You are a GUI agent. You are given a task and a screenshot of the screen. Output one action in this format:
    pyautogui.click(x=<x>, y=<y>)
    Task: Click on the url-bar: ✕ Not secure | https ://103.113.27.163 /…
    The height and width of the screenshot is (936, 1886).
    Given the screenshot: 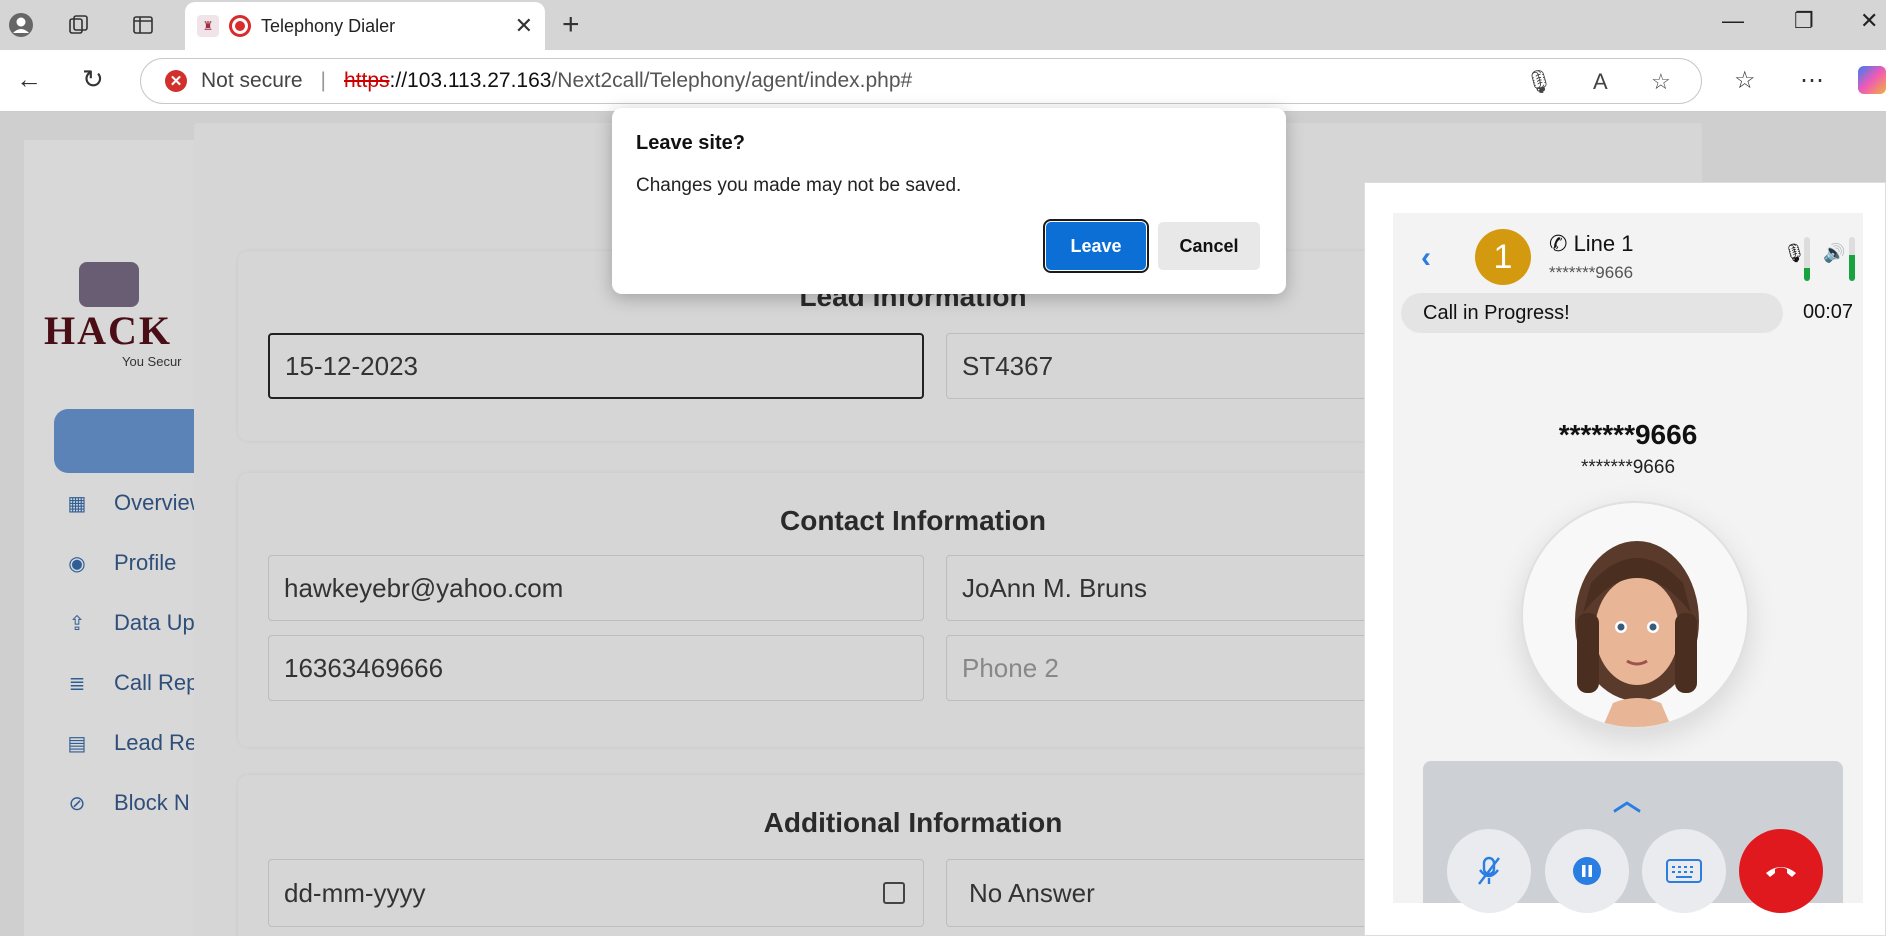 What is the action you would take?
    pyautogui.click(x=921, y=81)
    